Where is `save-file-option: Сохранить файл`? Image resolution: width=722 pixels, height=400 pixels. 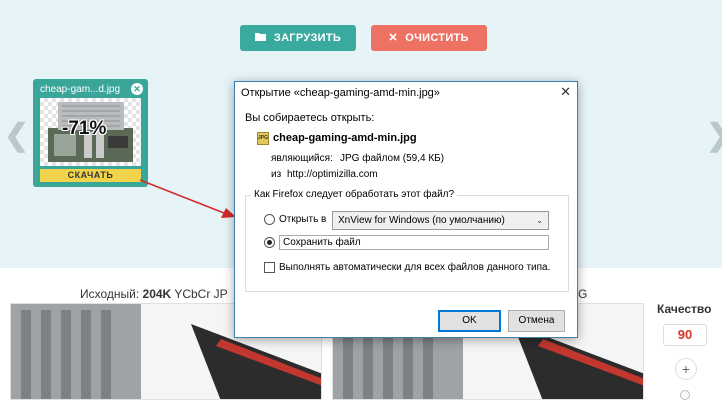
save-file-option: Сохранить файл is located at coordinates (414, 242).